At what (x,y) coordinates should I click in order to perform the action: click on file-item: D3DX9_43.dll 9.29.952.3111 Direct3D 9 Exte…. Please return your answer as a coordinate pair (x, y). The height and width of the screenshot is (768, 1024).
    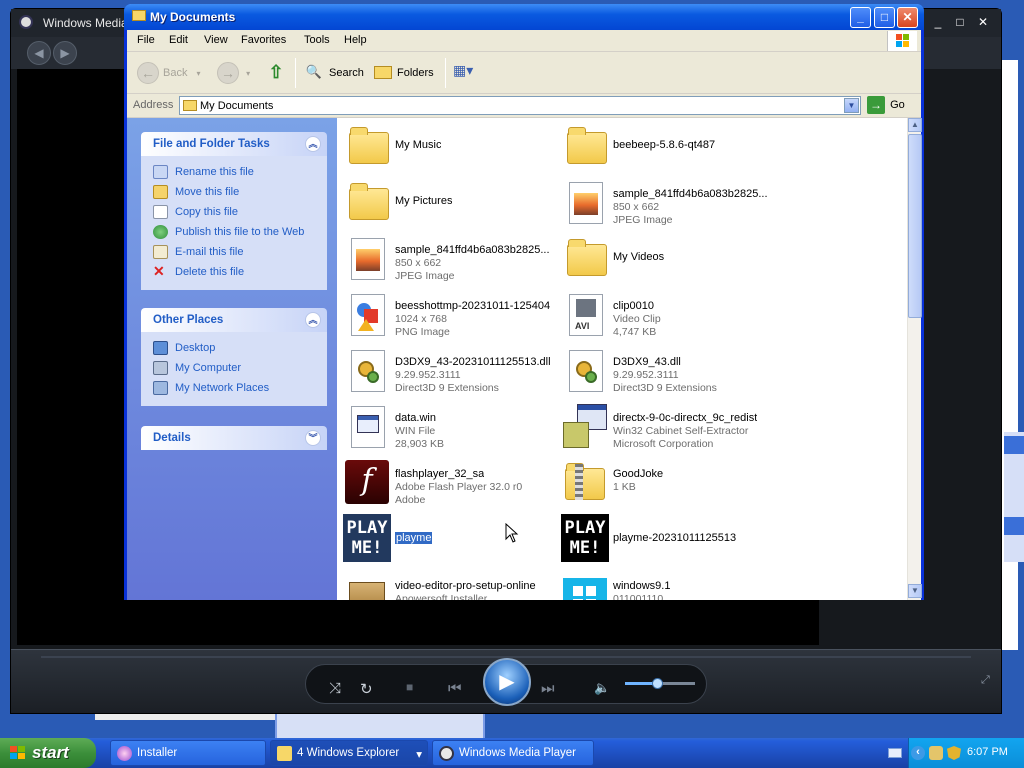
    Looking at the image, I should click on (668, 371).